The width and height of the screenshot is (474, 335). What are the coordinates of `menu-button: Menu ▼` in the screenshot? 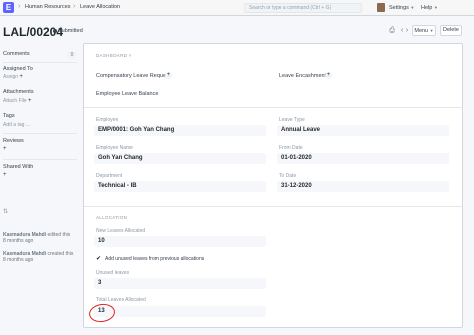 It's located at (424, 30).